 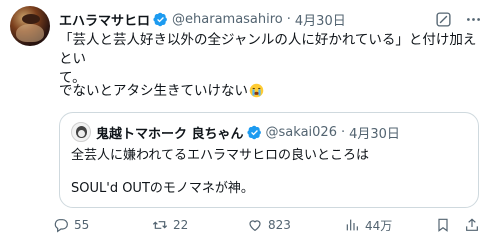 I want to click on reply-count: 55, so click(x=82, y=225).